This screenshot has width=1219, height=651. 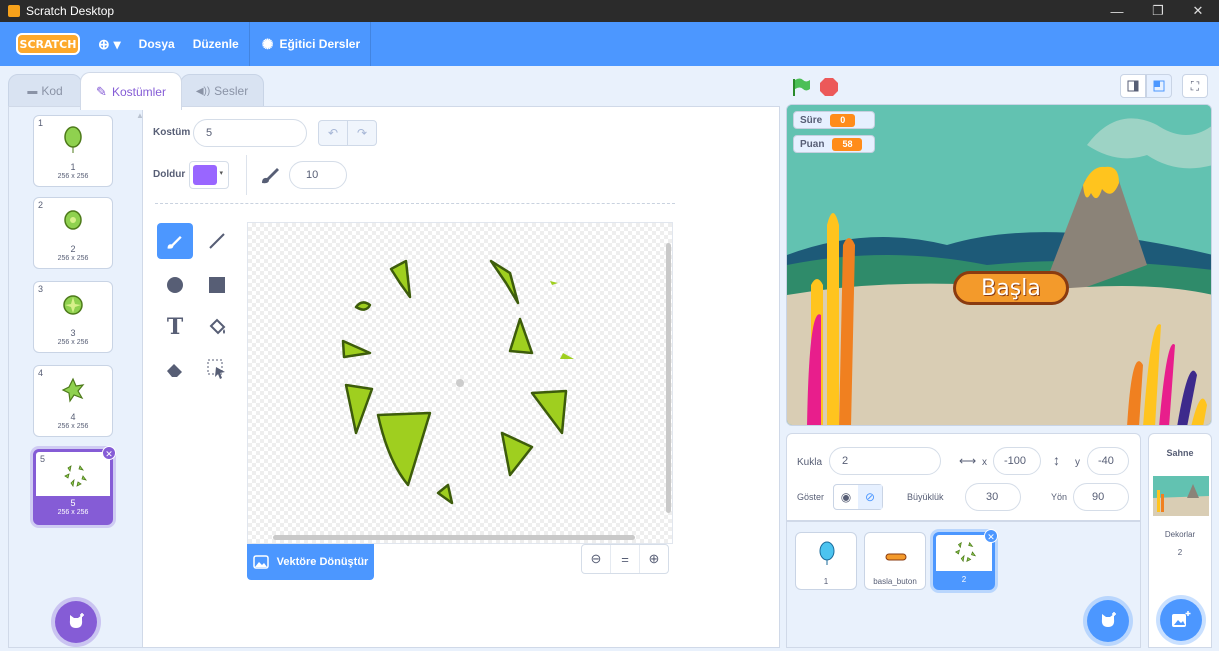 What do you see at coordinates (1180, 534) in the screenshot?
I see `backdrops-label: Dekorlar` at bounding box center [1180, 534].